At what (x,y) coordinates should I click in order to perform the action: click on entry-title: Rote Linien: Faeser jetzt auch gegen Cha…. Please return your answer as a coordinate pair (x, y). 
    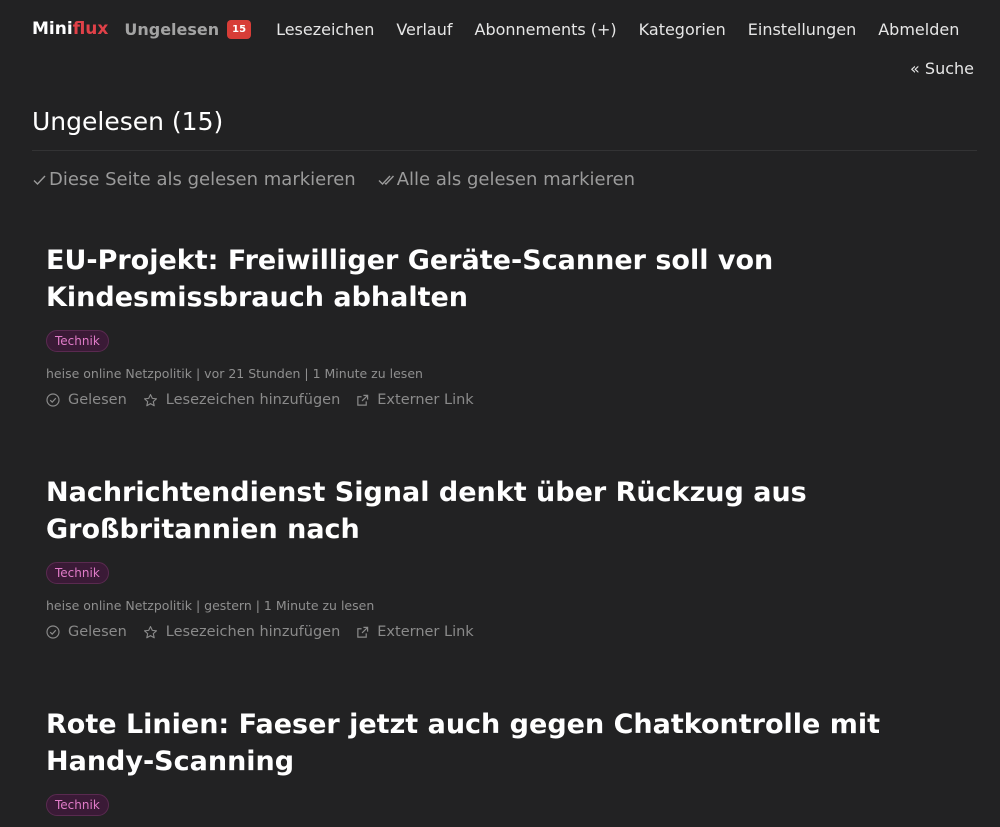
    Looking at the image, I should click on (496, 743).